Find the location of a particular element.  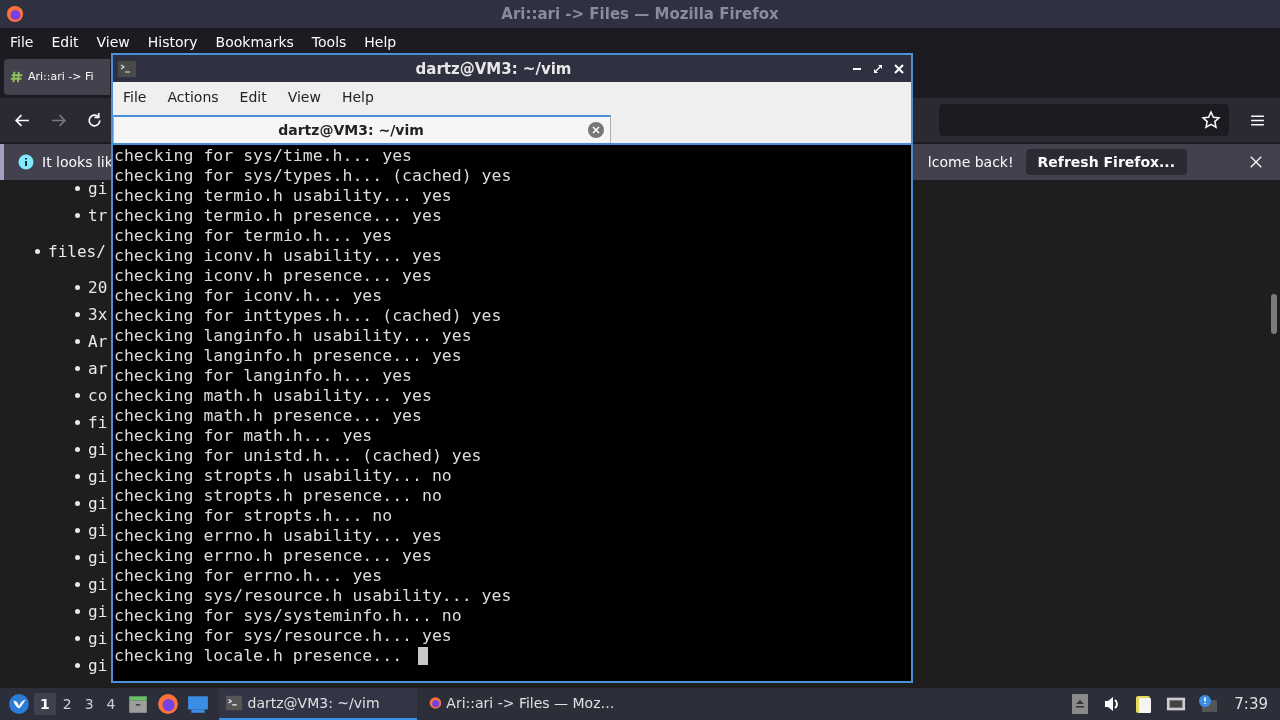

terminal-tab: dartz@VM3: ~/vim is located at coordinates (362, 129).